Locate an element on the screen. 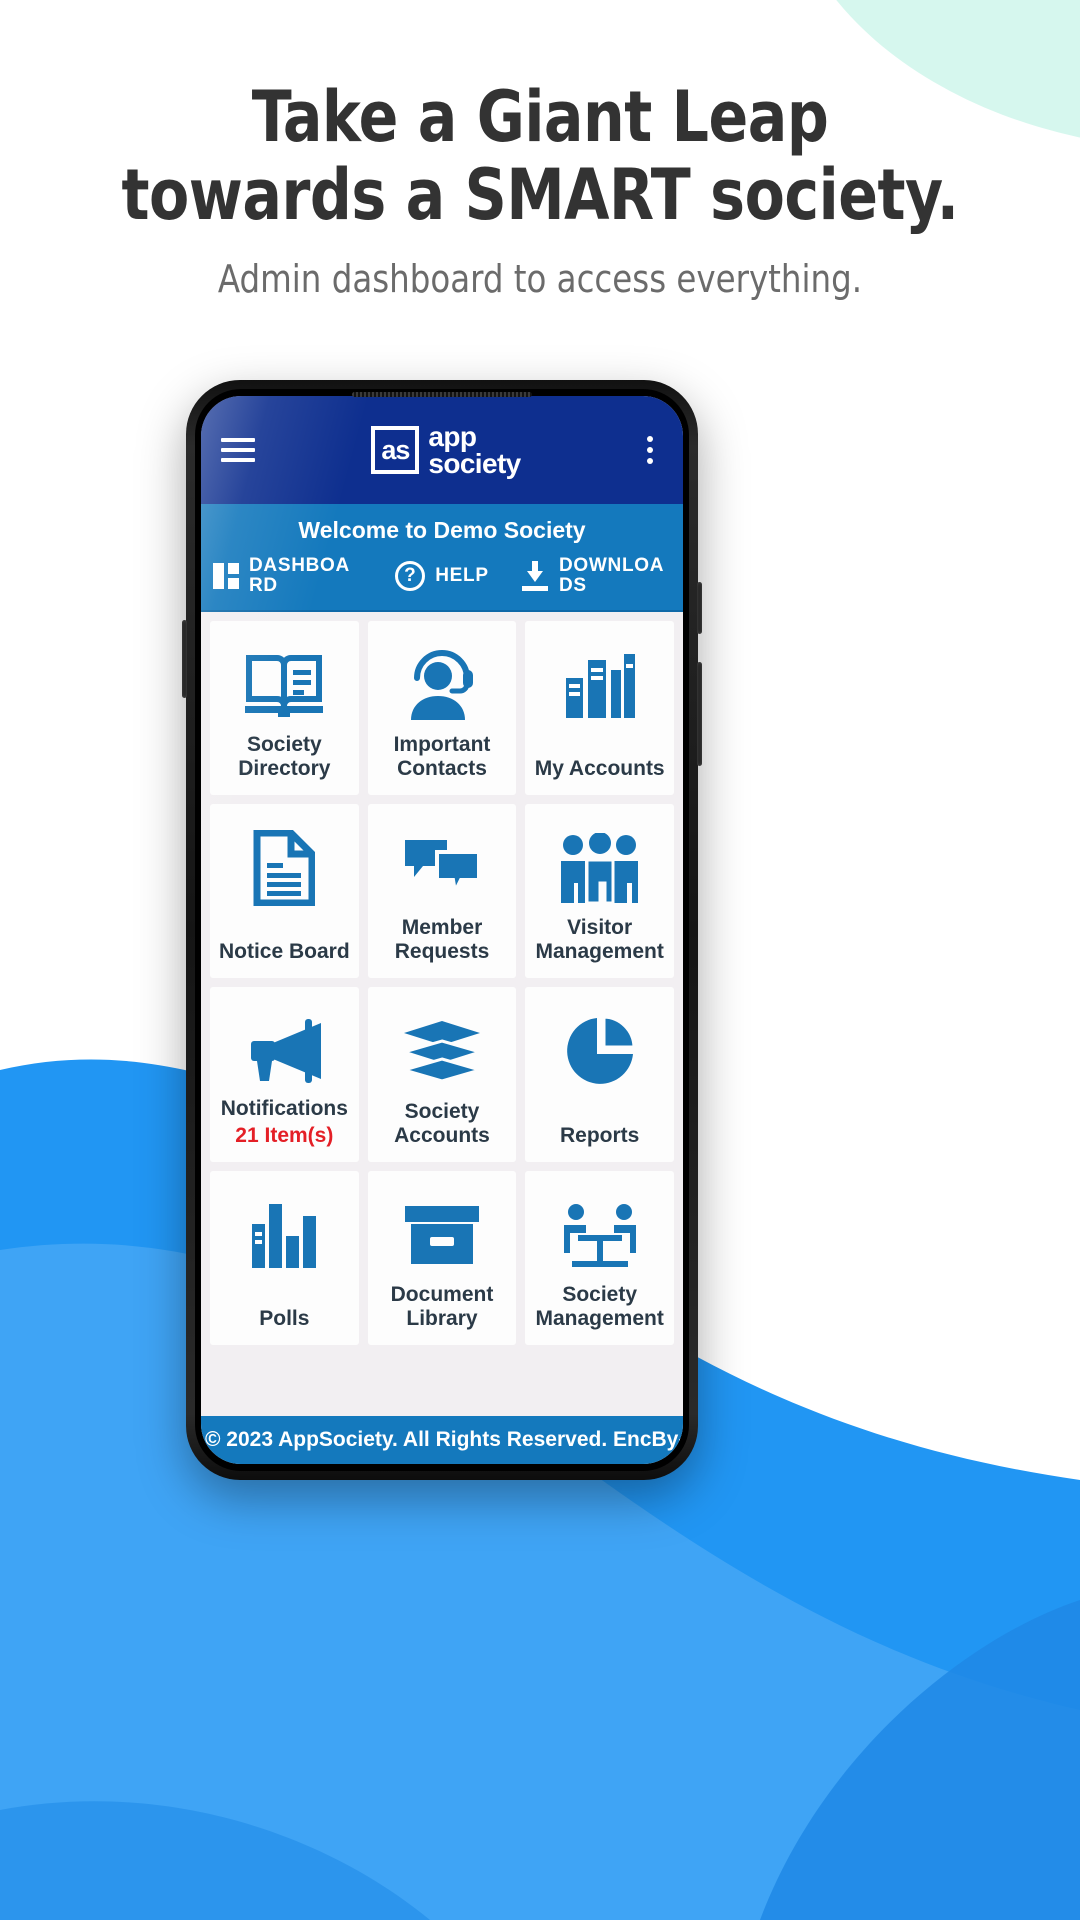 This screenshot has width=1080, height=1920. tile-label: Important Contacts is located at coordinates (442, 756).